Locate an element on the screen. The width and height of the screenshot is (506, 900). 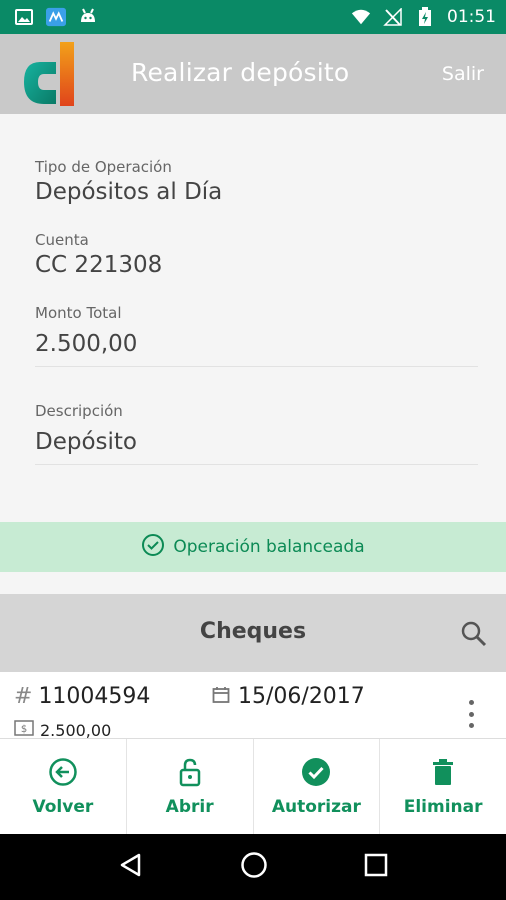
account-field: Cuenta CC 221308 is located at coordinates (98, 254).